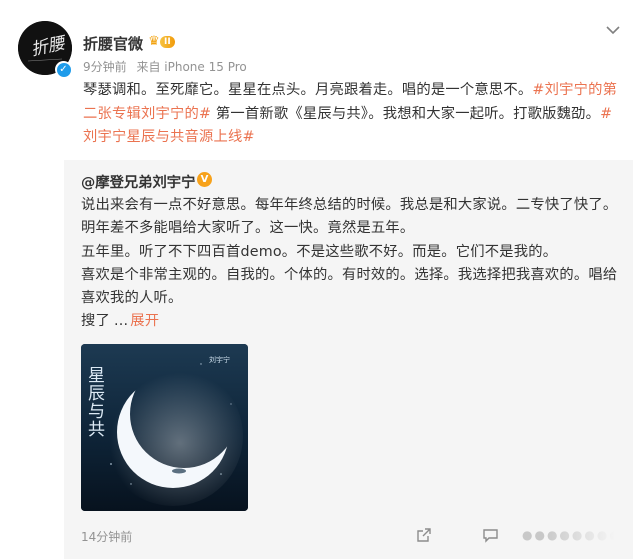  I want to click on verified-icon: ✓, so click(63, 69).